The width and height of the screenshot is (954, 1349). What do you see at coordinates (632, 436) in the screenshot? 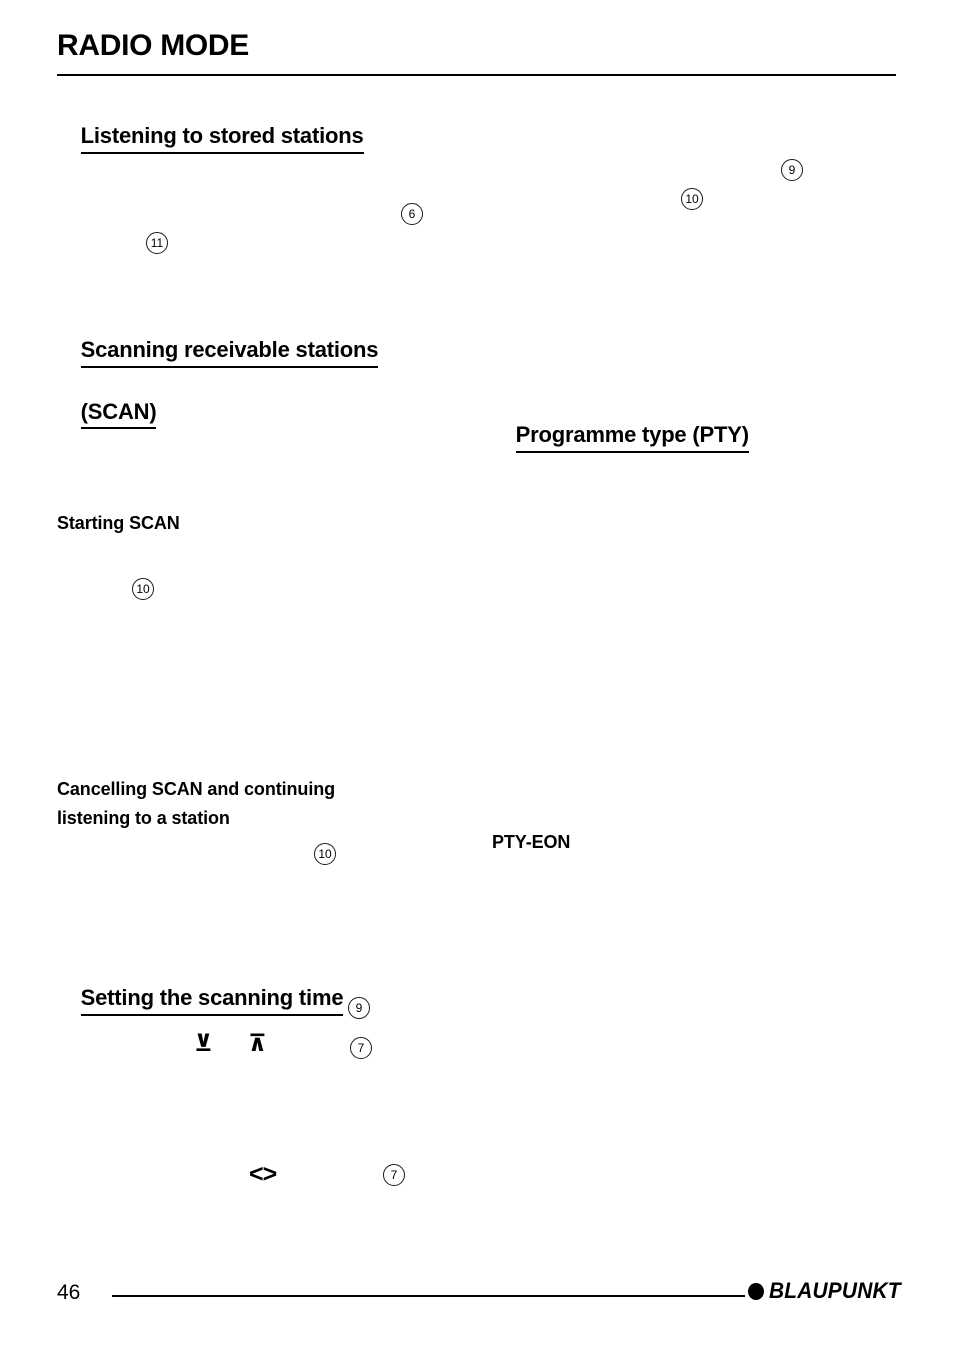
I see `section-heading-programme-type-label: Programme type (PTY)` at bounding box center [632, 436].